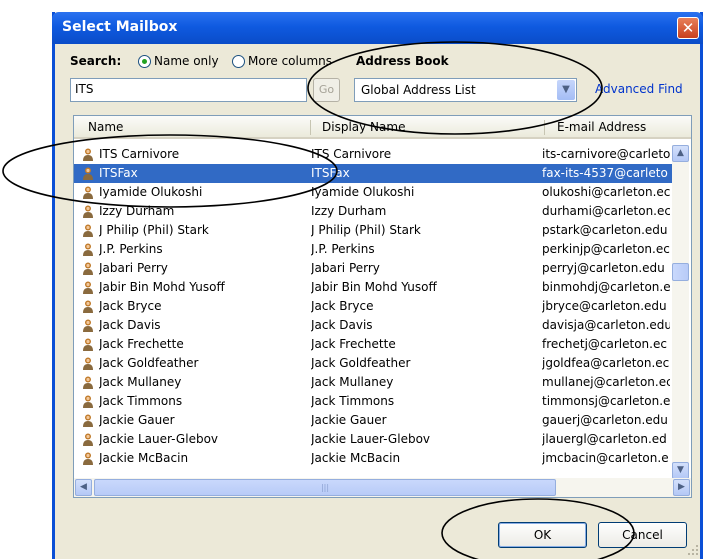 This screenshot has height=559, width=703. What do you see at coordinates (680, 470) in the screenshot?
I see `scroll-down-icon: ▼` at bounding box center [680, 470].